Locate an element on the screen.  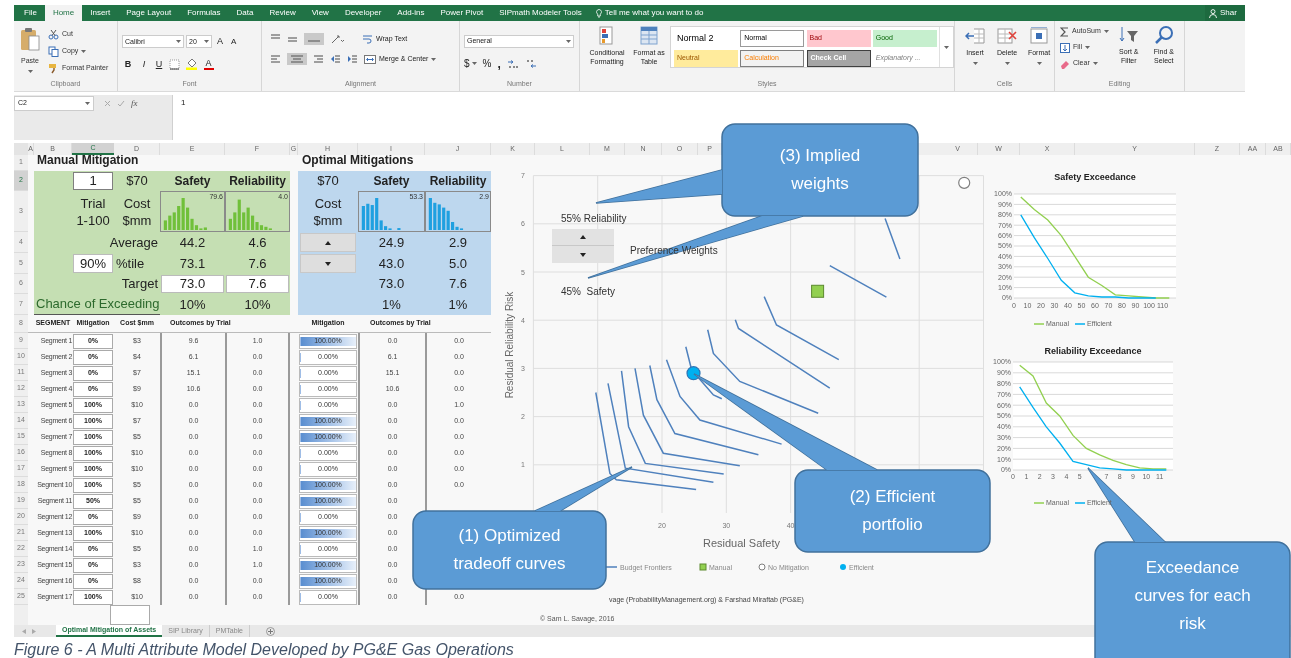
fill-down-icon is located at coordinates (1065, 47).